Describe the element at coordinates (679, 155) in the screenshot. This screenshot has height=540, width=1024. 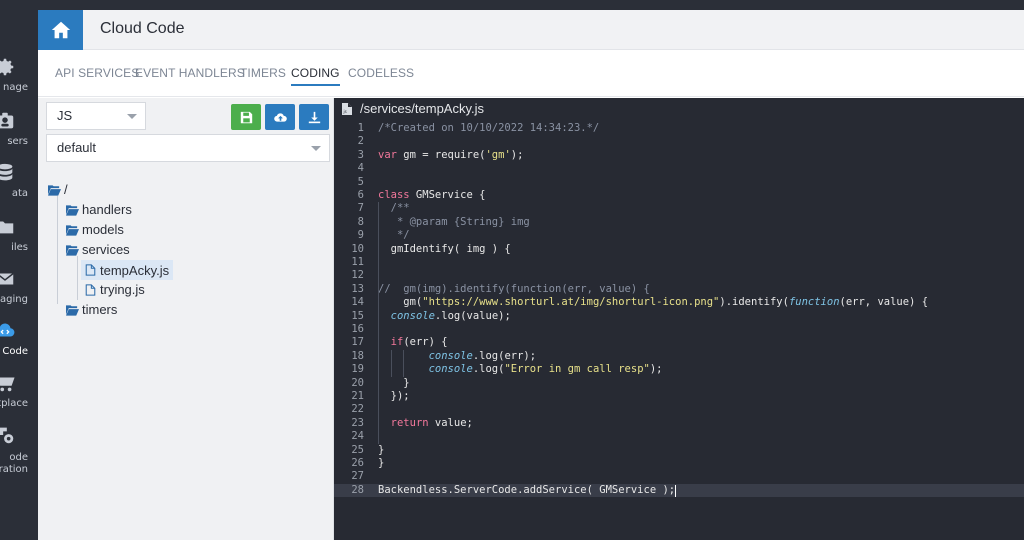
I see `code-line: 3 var gm = require('gm');` at that location.